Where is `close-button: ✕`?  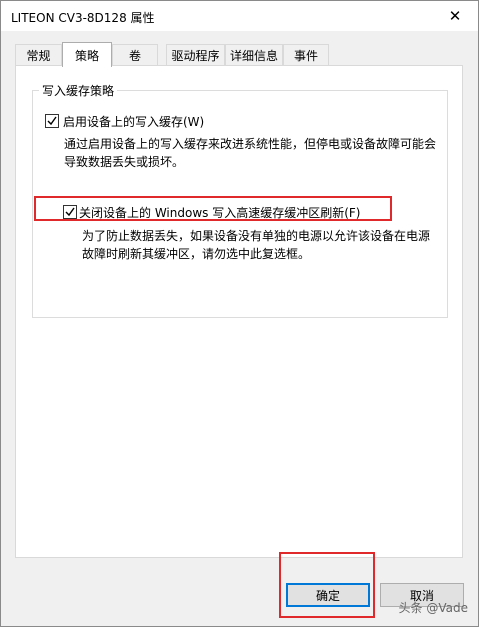 close-button: ✕ is located at coordinates (455, 16).